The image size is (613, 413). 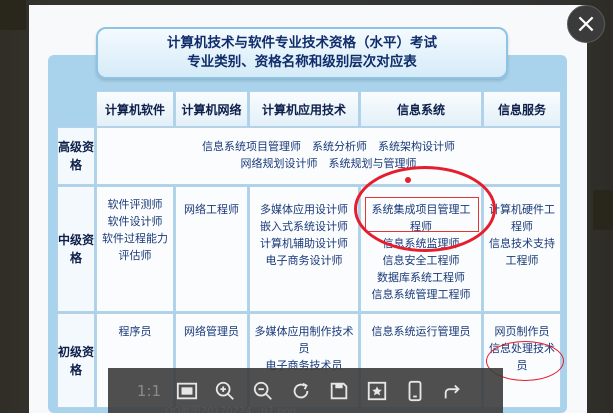 I want to click on image-caption: QQ截图20170224...07.png, so click(x=231, y=409).